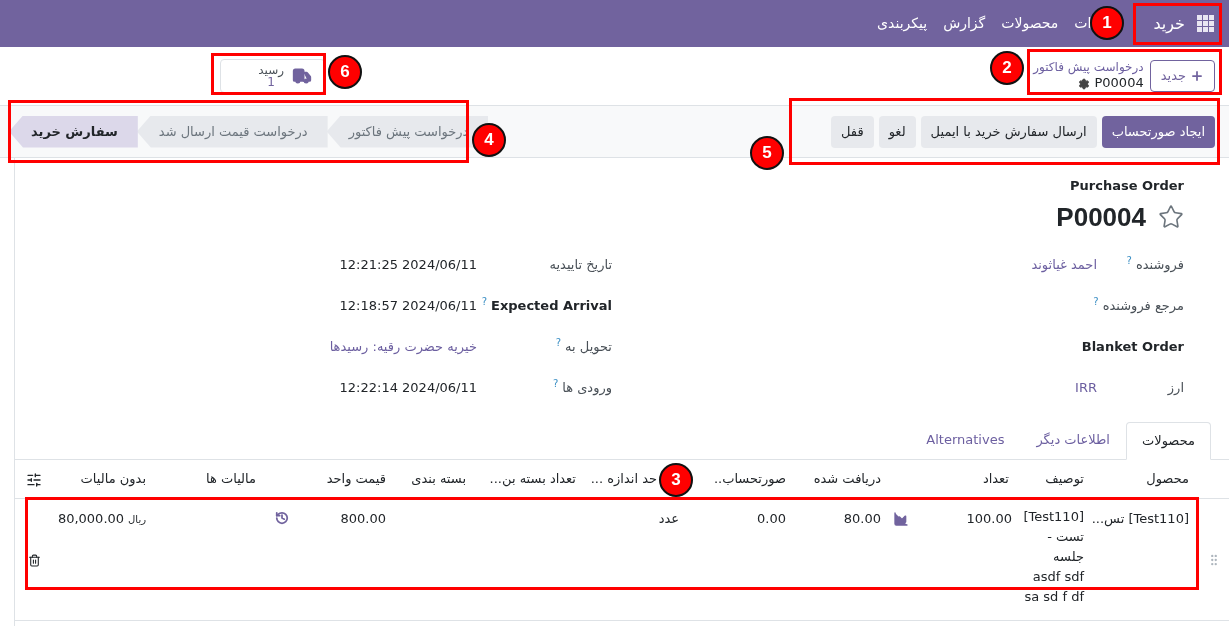 The image size is (1229, 626). I want to click on menu-item: پیکربندی, so click(902, 23).